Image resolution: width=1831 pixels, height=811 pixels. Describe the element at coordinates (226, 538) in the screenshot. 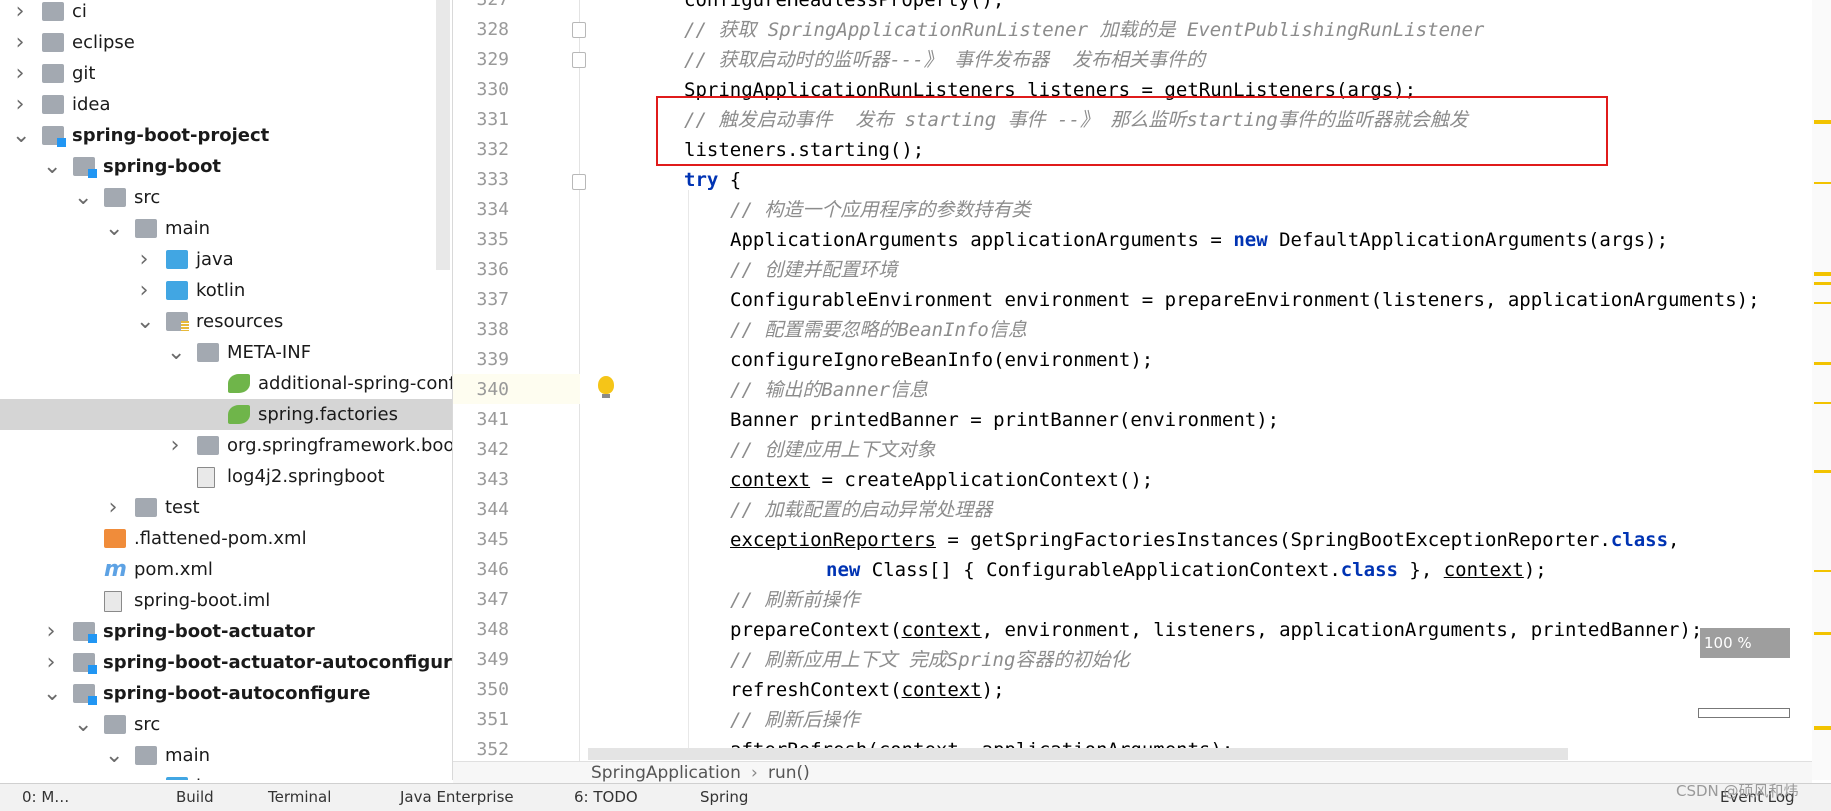

I see `tree-item: .flattened-pom.xml` at that location.